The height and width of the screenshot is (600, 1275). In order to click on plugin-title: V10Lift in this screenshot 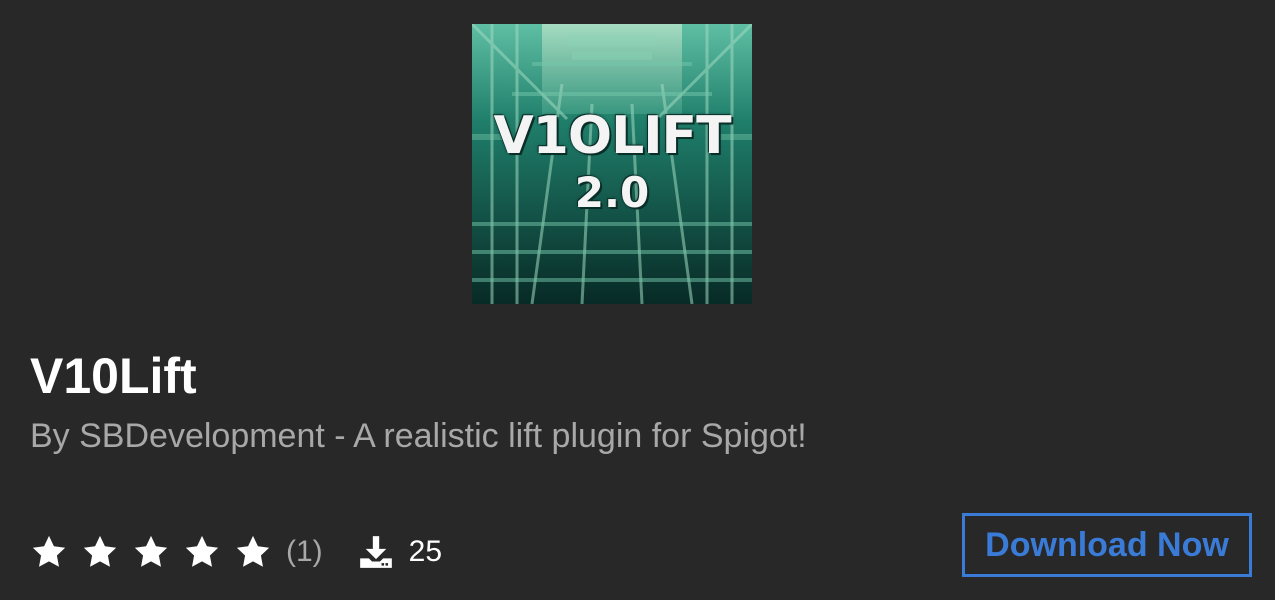, I will do `click(113, 376)`.